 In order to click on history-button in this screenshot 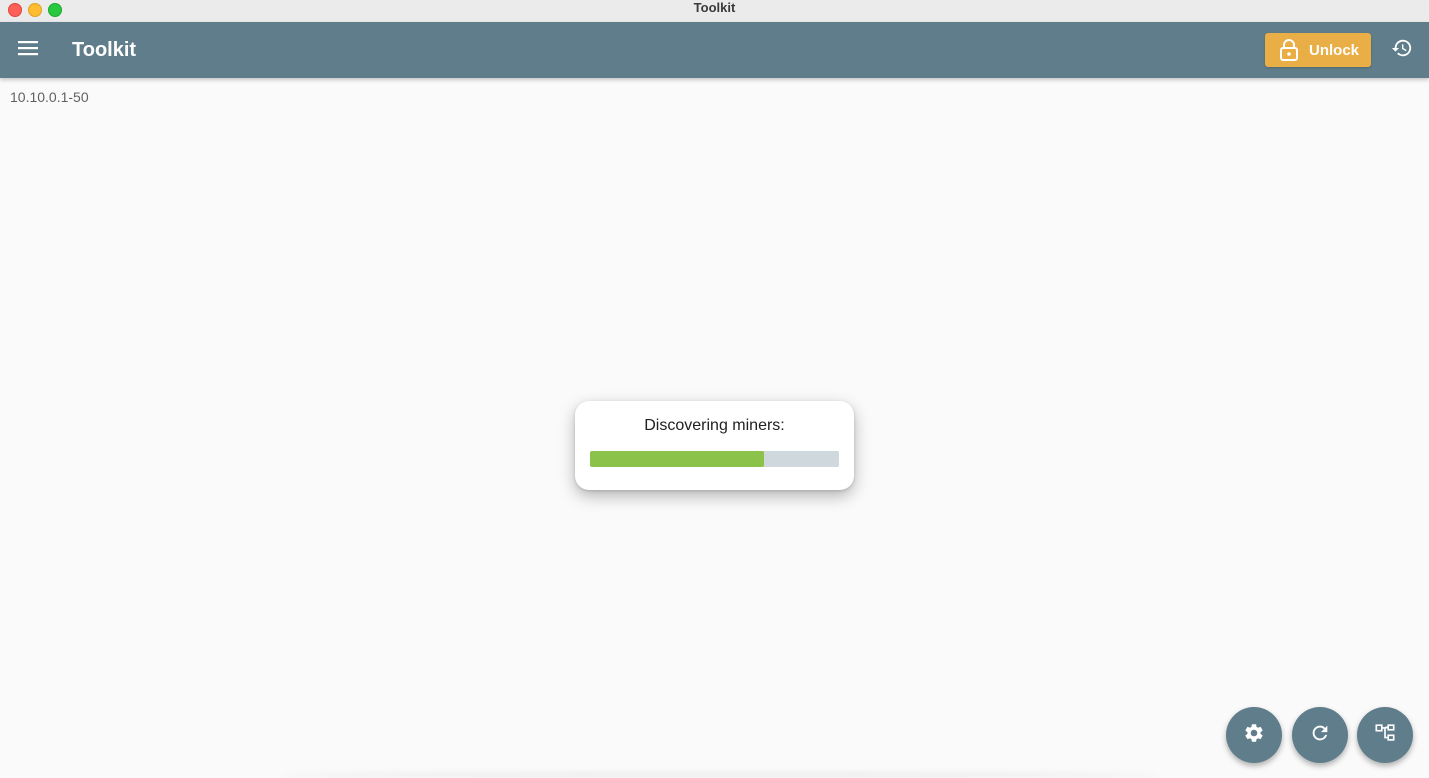, I will do `click(1402, 50)`.